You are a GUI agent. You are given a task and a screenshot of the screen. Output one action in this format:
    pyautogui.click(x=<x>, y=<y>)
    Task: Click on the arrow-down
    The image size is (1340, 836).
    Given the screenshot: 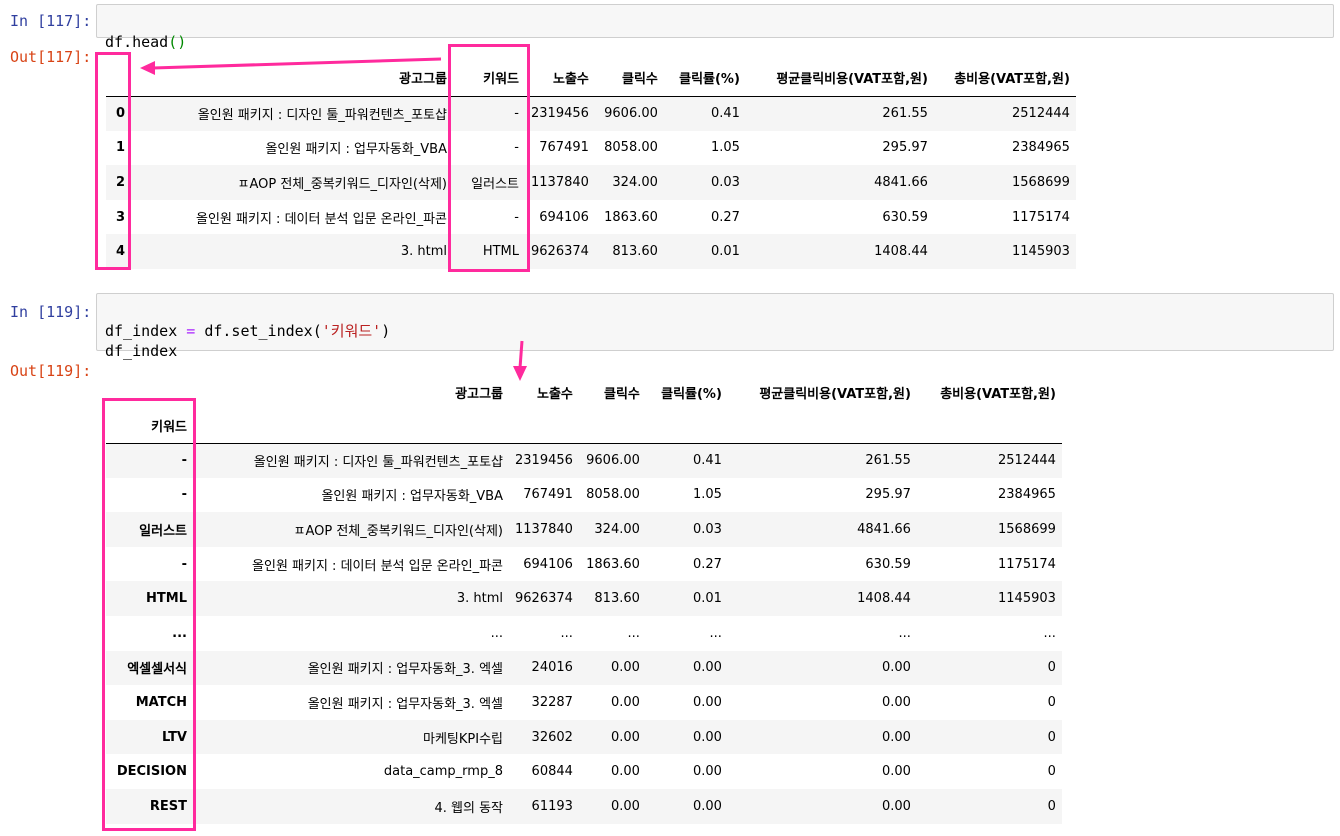 What is the action you would take?
    pyautogui.click(x=521, y=354)
    